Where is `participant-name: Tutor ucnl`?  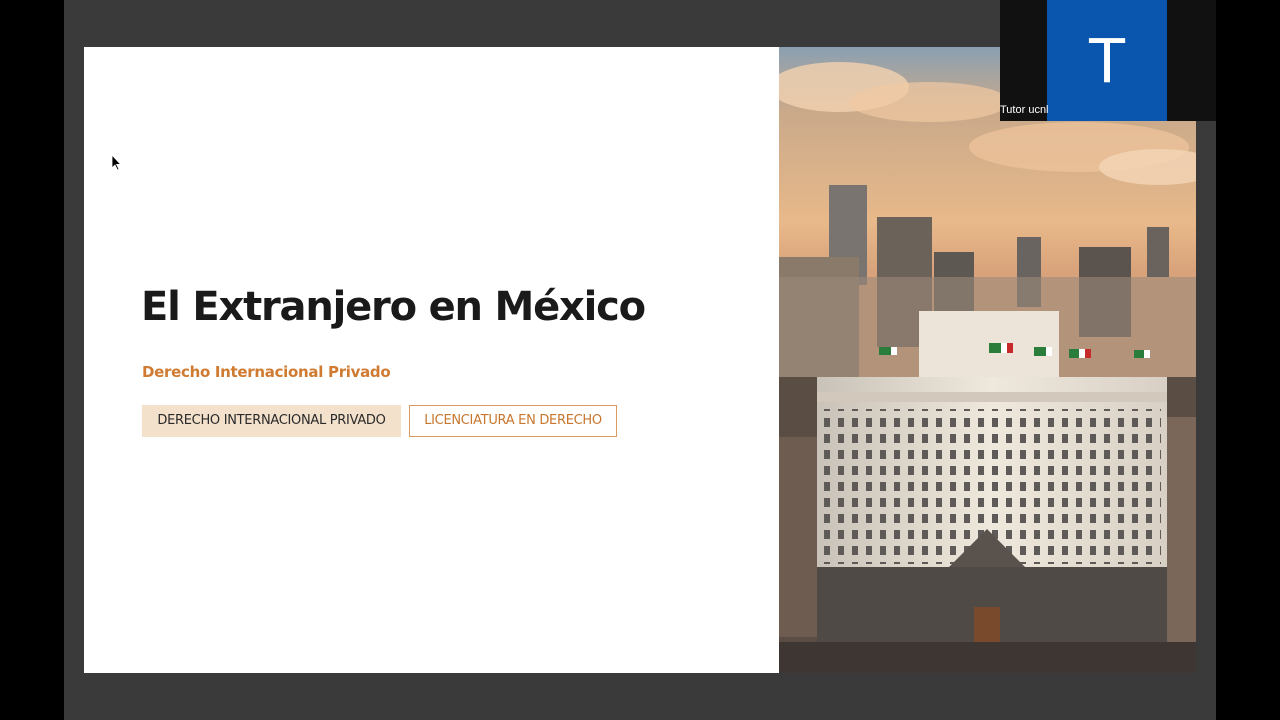
participant-name: Tutor ucnl is located at coordinates (1024, 110).